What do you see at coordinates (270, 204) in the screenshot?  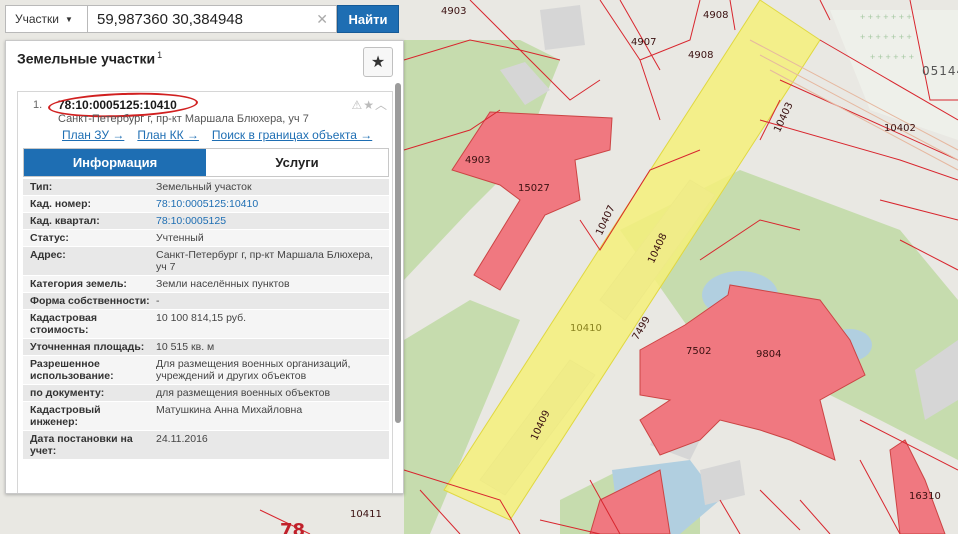 I see `cad-number-link: 78:10:0005125:10410` at bounding box center [270, 204].